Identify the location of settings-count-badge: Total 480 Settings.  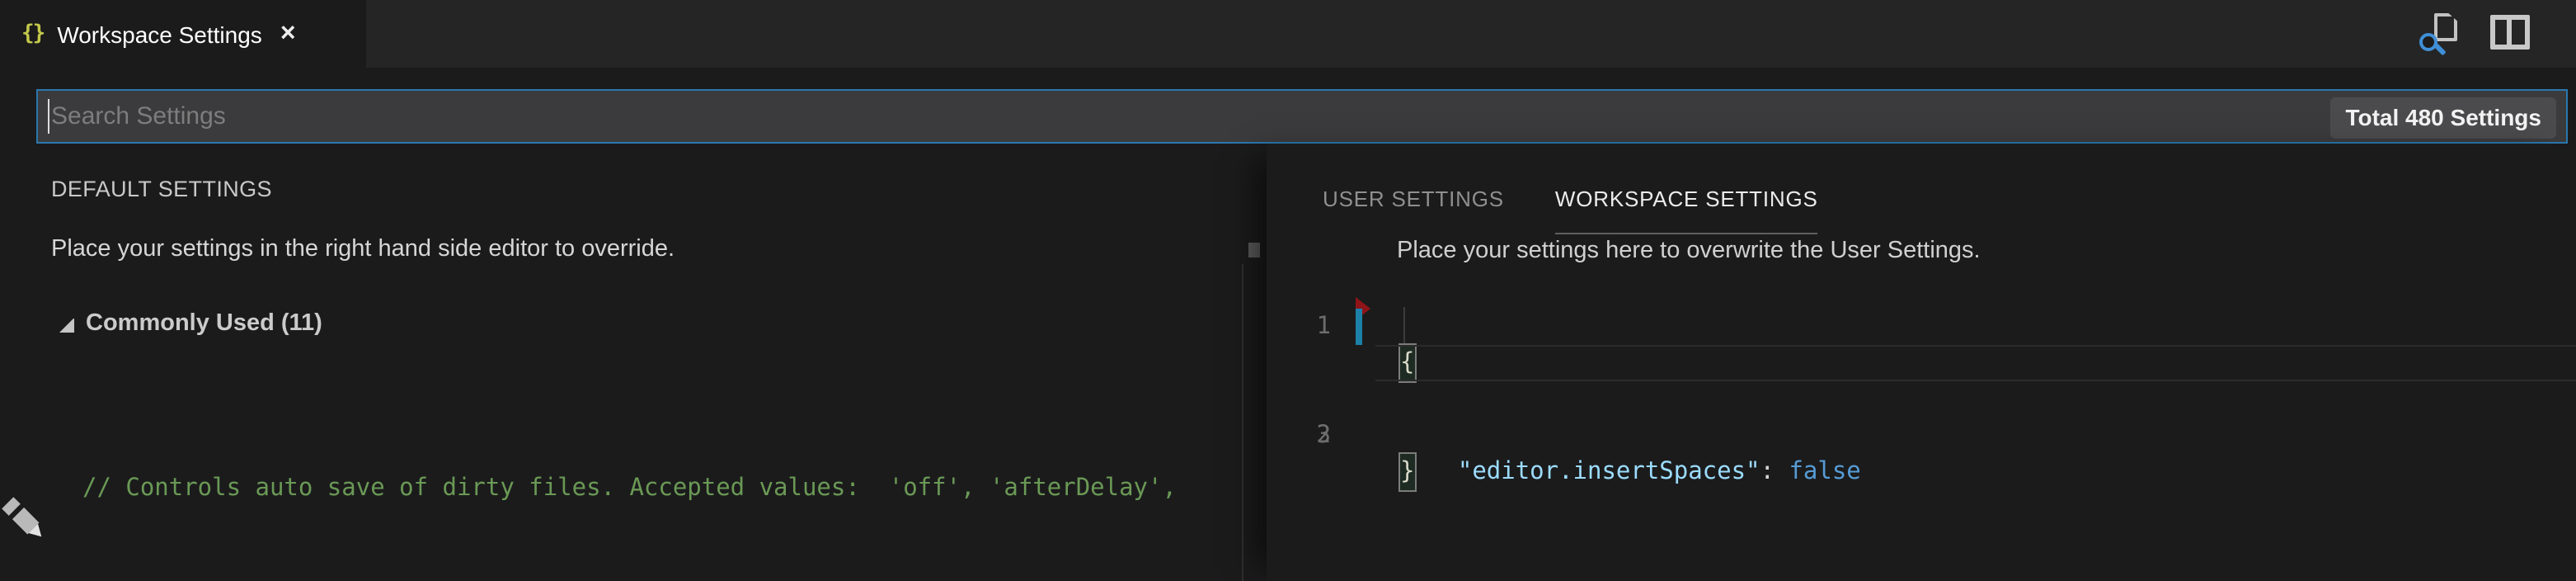
(2443, 118).